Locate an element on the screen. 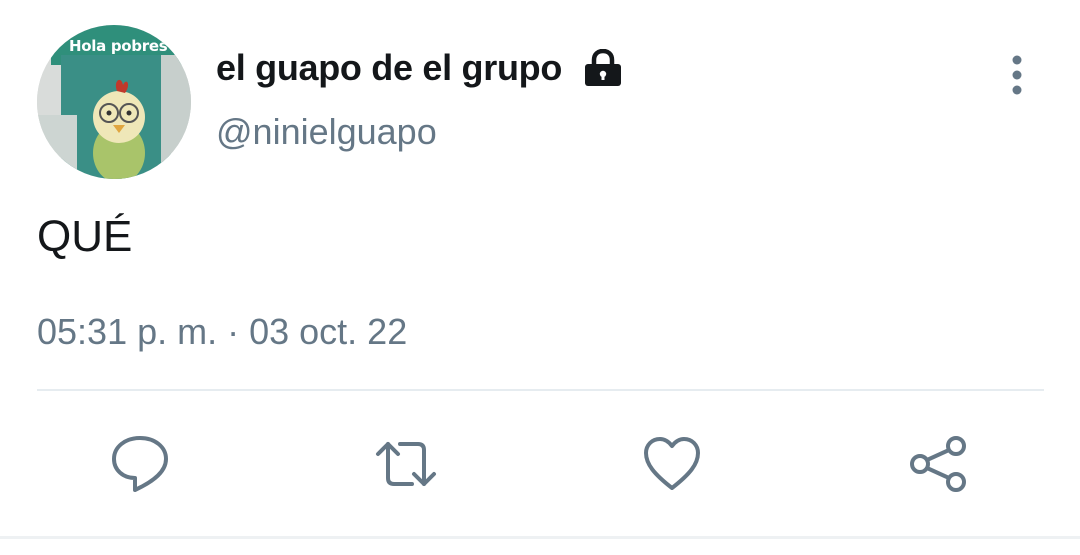 The image size is (1080, 555). retweet-button is located at coordinates (406, 464).